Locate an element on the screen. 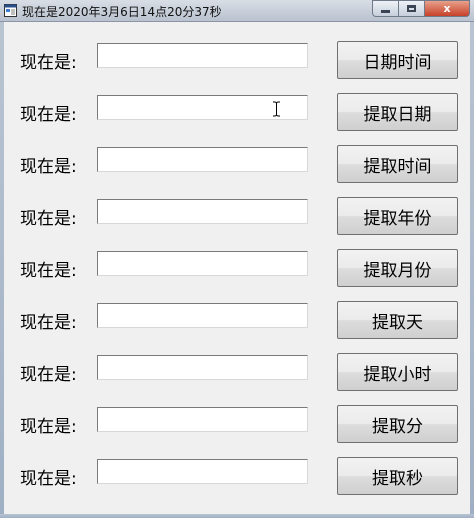  row-minute: 现在是: 提取分 is located at coordinates (237, 424).